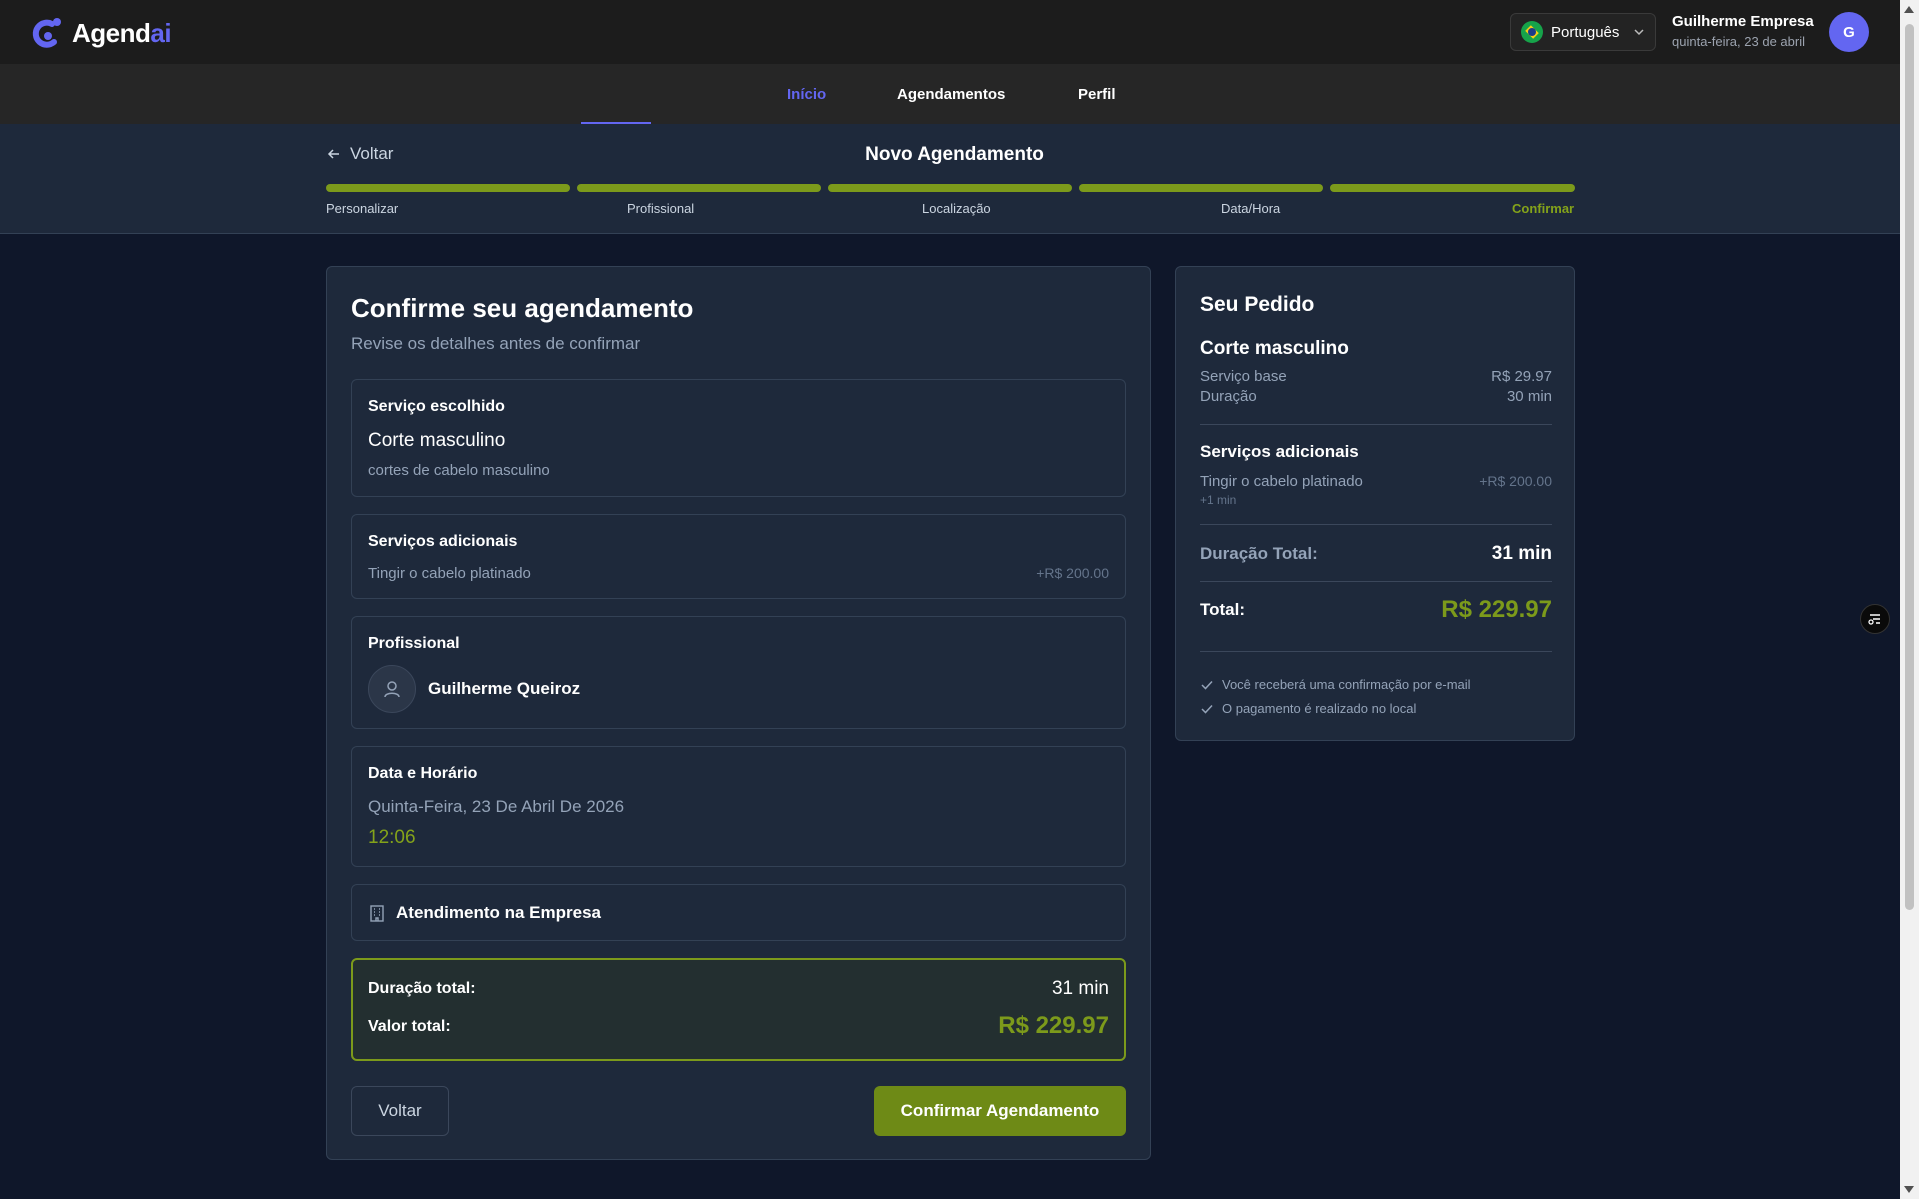 The height and width of the screenshot is (1199, 1919). I want to click on order-total-label: Total:, so click(1223, 609).